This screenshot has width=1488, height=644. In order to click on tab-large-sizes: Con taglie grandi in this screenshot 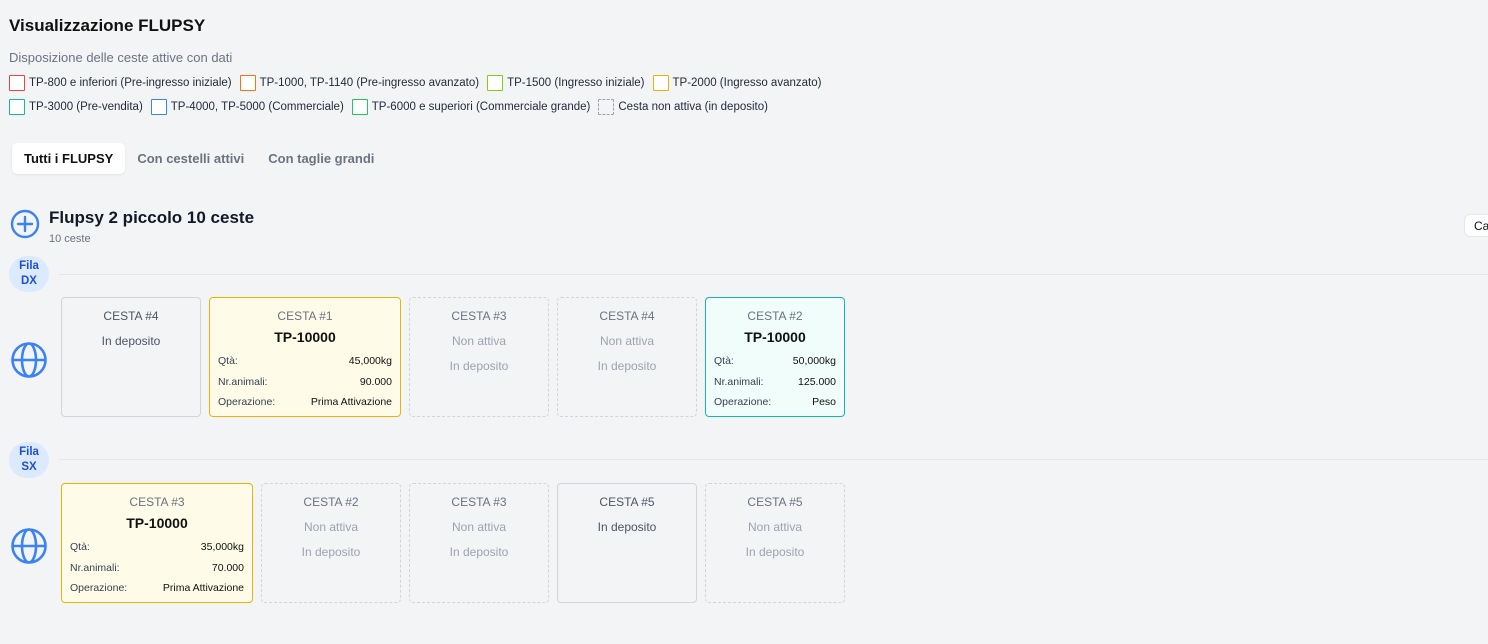, I will do `click(321, 158)`.